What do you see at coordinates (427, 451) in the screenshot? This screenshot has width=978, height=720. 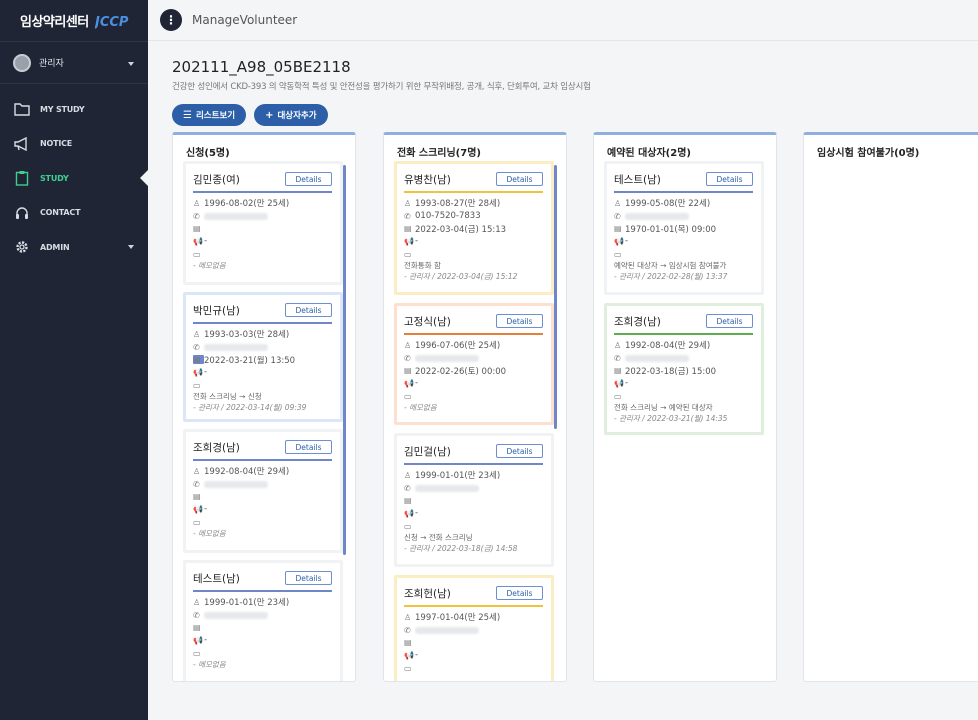 I see `volunteer-name: 김민걸(남)` at bounding box center [427, 451].